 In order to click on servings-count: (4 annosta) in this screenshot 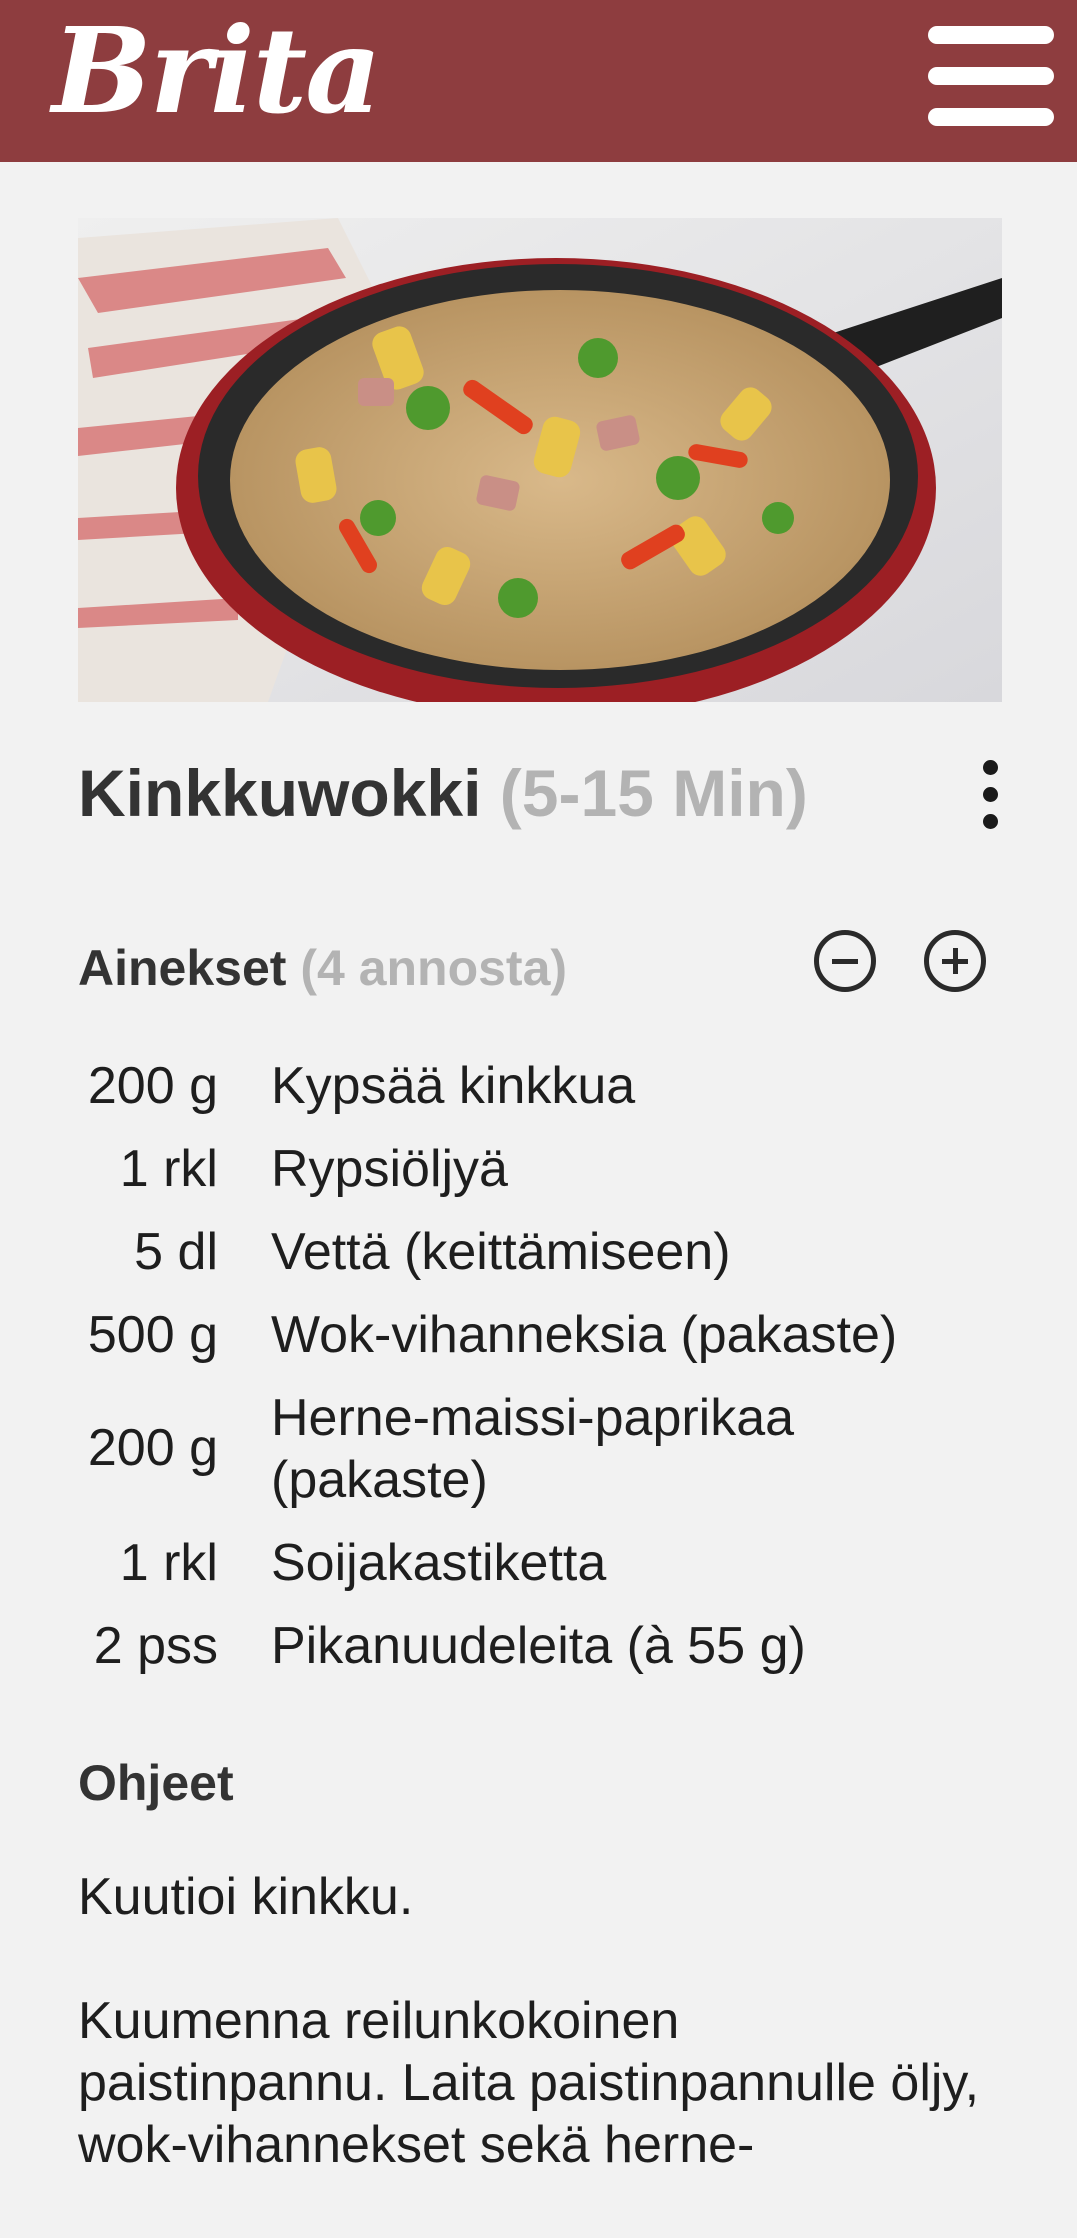, I will do `click(434, 968)`.